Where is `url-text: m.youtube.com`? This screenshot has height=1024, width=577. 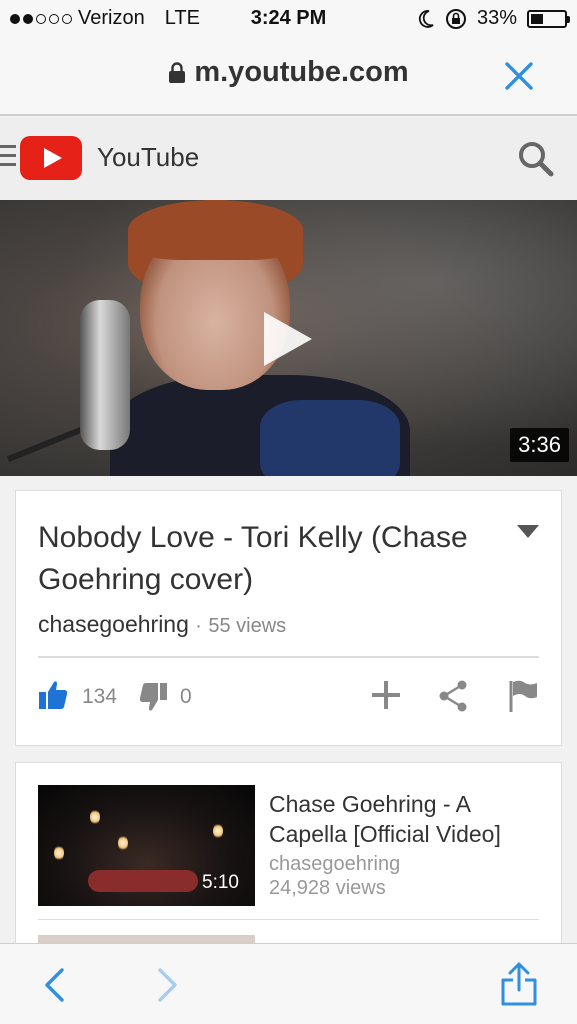 url-text: m.youtube.com is located at coordinates (301, 72).